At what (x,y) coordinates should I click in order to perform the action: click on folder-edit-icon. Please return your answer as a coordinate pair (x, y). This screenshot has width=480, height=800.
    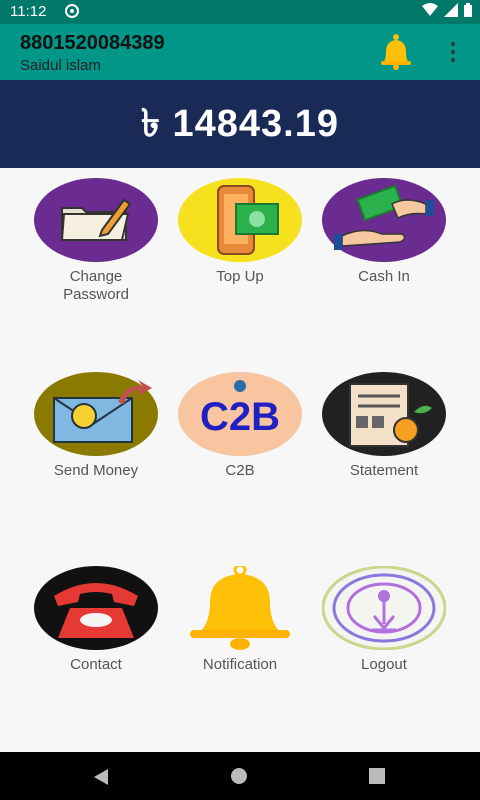
    Looking at the image, I should click on (96, 220).